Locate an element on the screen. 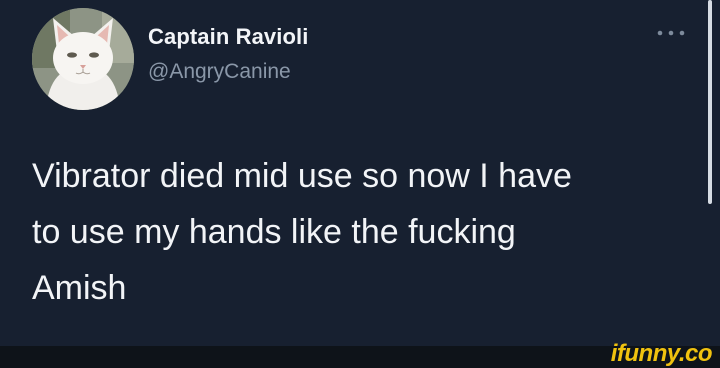 The image size is (720, 368). more-options-button is located at coordinates (671, 33).